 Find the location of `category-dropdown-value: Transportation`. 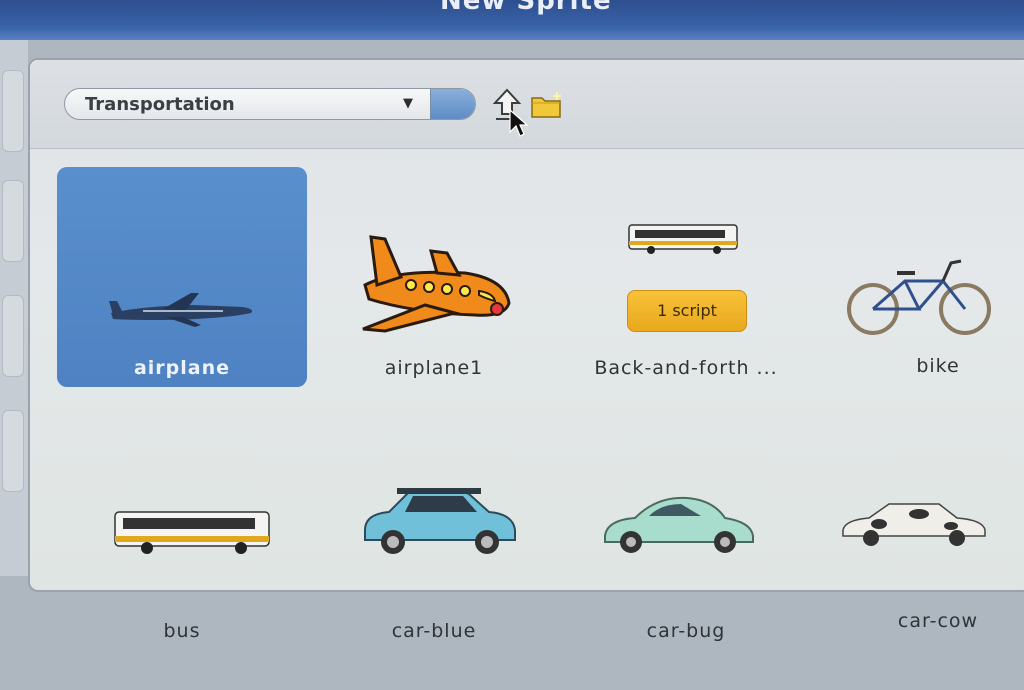

category-dropdown-value: Transportation is located at coordinates (160, 104).